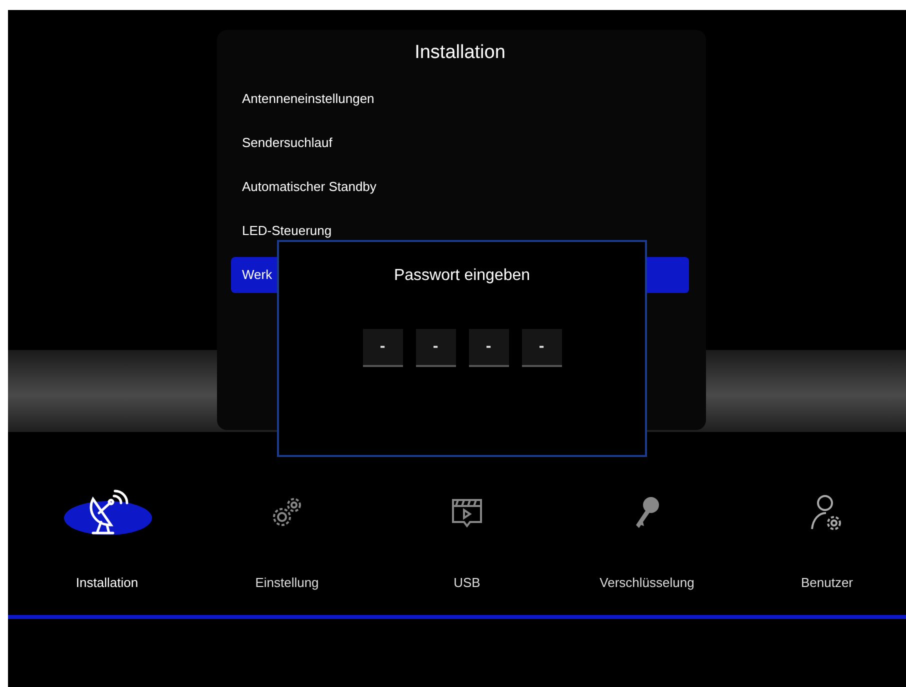  What do you see at coordinates (462, 276) in the screenshot?
I see `dialog-title: Passwort eingeben` at bounding box center [462, 276].